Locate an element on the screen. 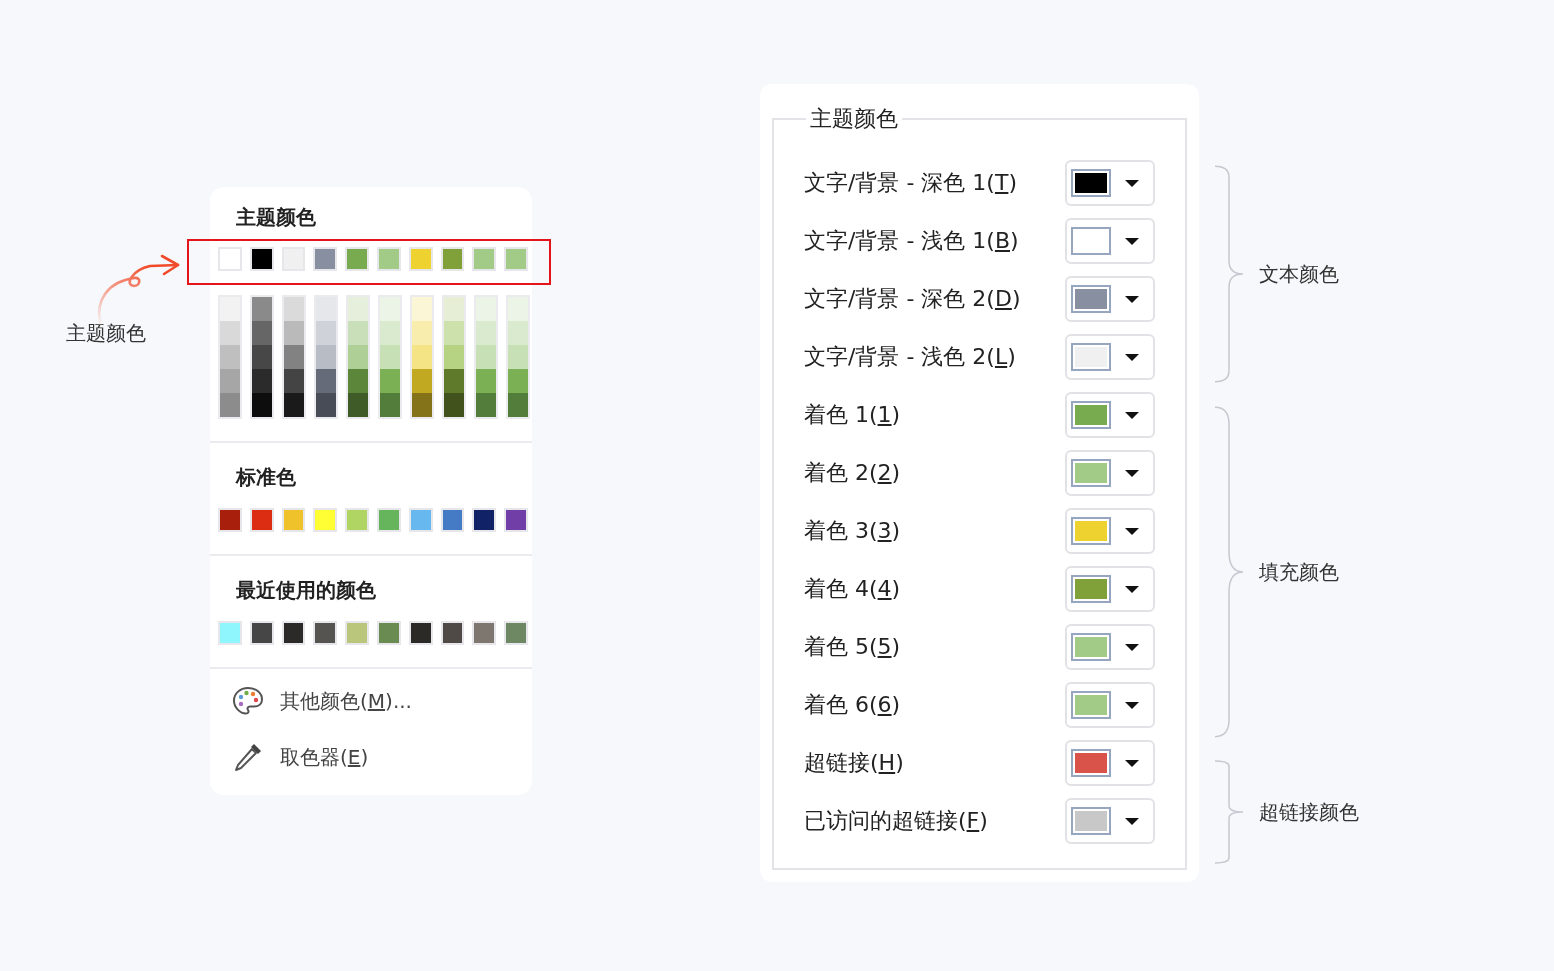 This screenshot has width=1554, height=971. section-heading: 主题颜色 is located at coordinates (275, 217).